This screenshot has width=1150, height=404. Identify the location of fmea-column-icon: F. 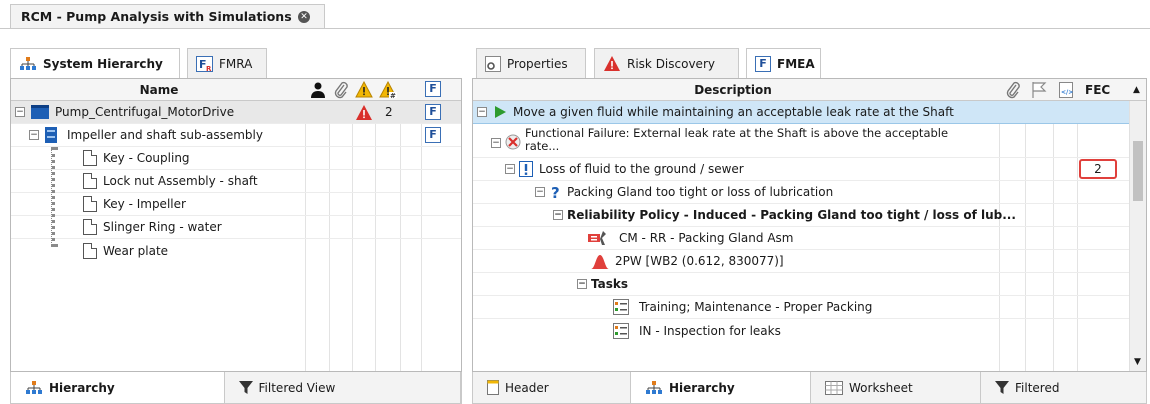
(433, 89).